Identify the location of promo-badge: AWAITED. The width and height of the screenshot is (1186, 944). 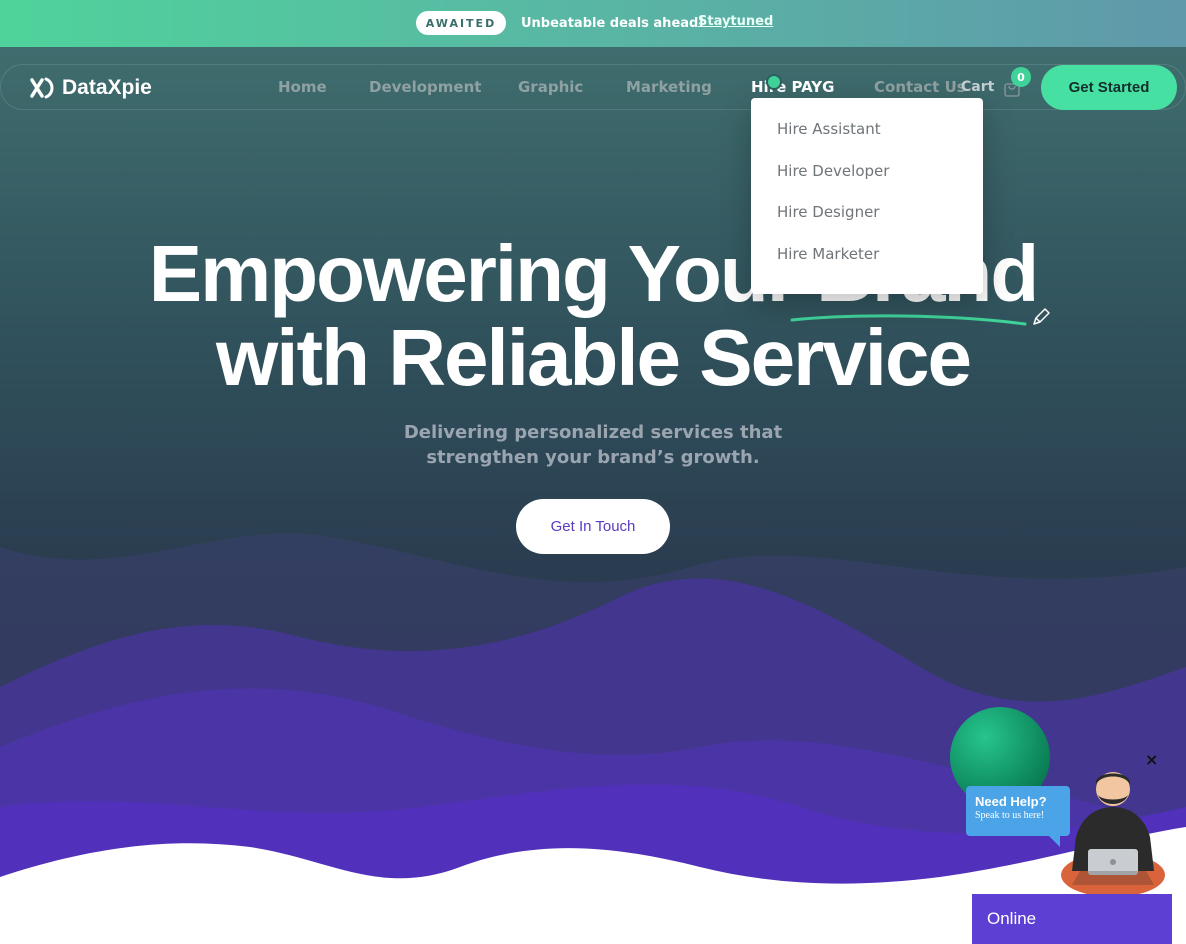
(461, 23).